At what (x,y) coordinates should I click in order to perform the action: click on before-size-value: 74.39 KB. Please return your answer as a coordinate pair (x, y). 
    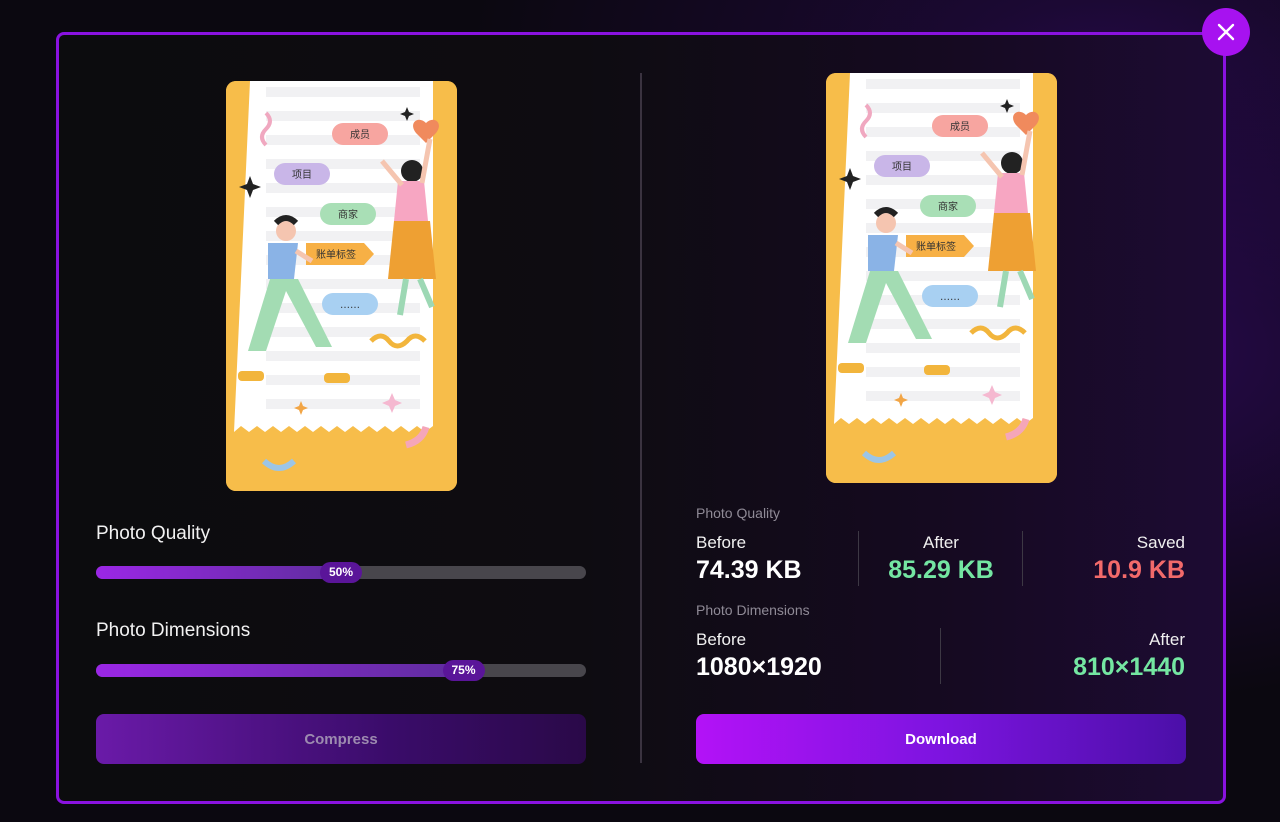
    Looking at the image, I should click on (749, 570).